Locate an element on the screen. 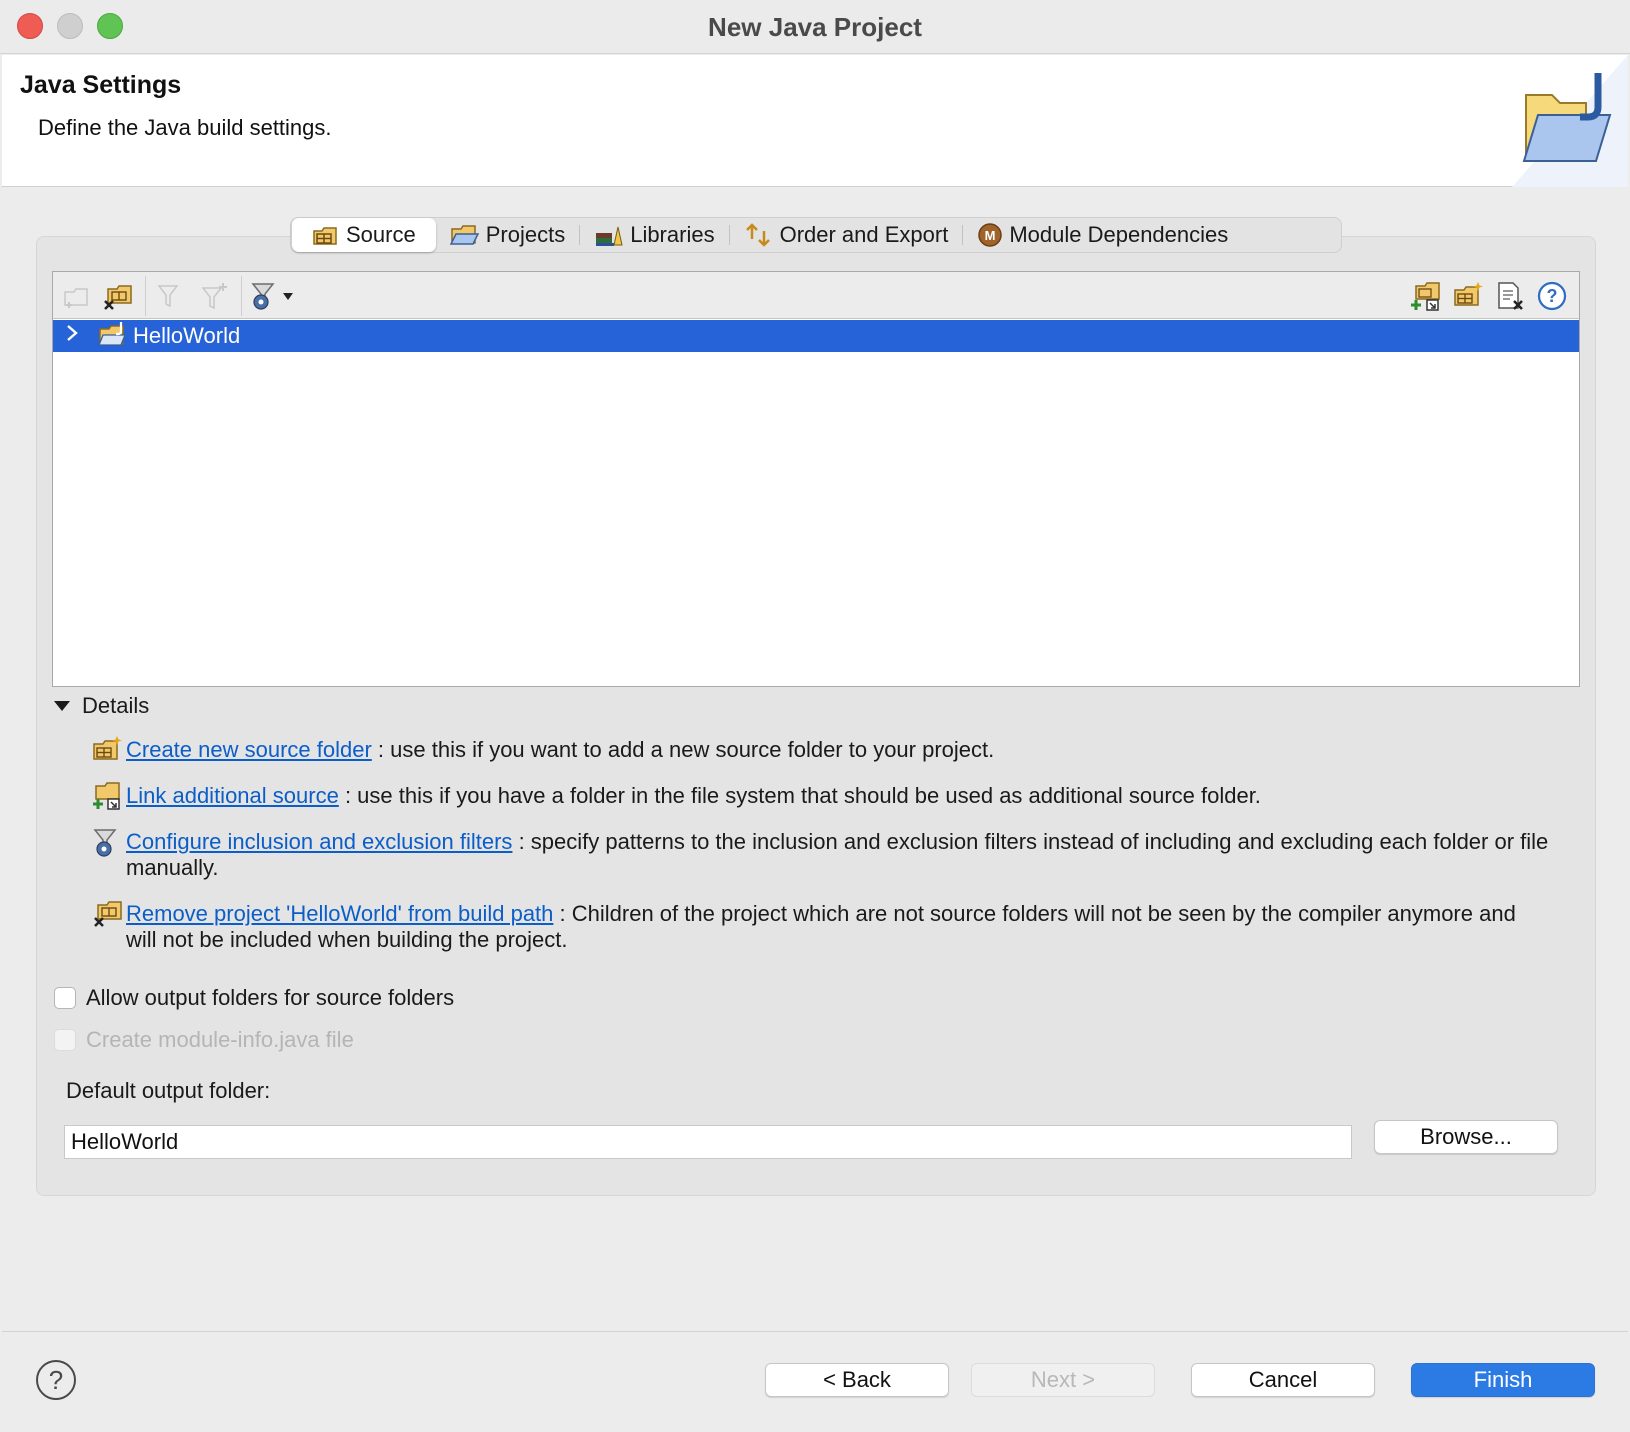 Image resolution: width=1630 pixels, height=1432 pixels. tab-order-export: Order and Export is located at coordinates (846, 235).